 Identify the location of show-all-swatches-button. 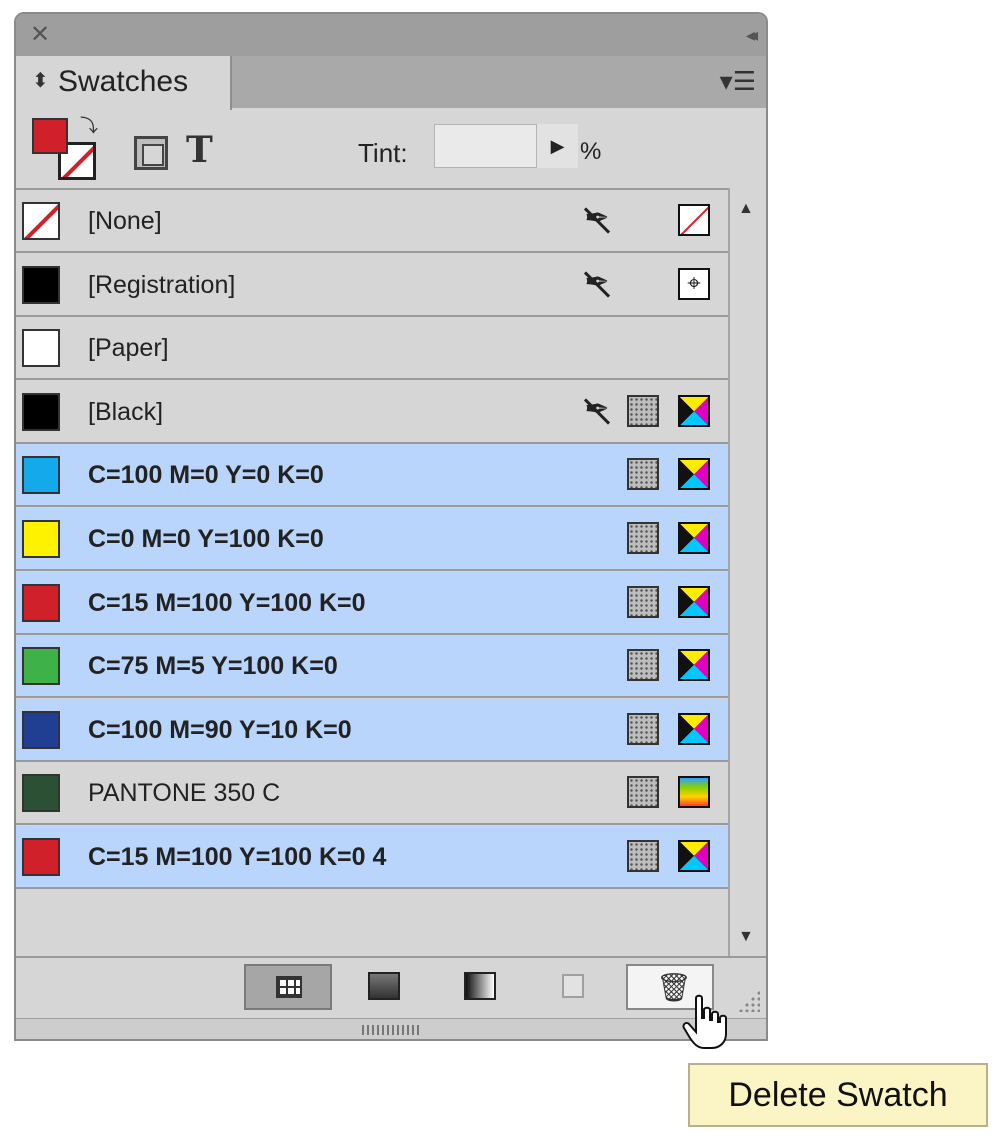
(288, 987).